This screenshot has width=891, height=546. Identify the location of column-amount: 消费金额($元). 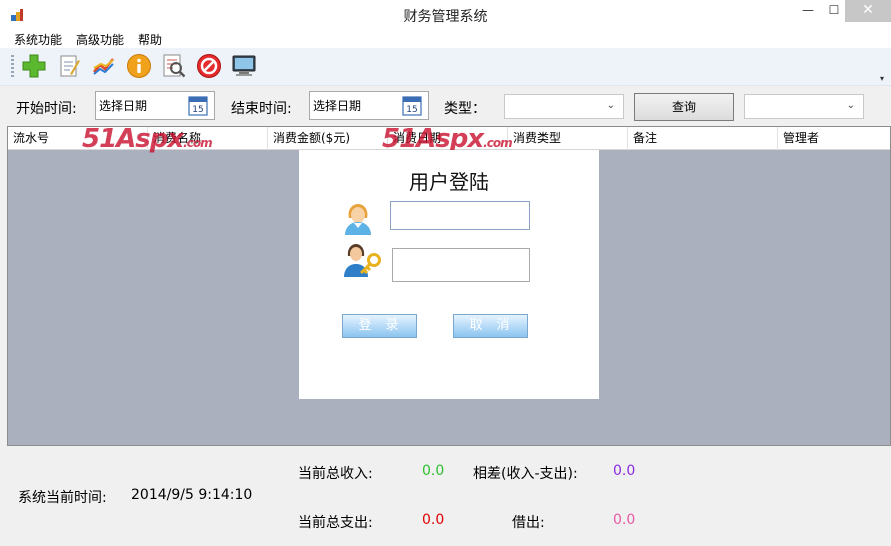
(328, 138).